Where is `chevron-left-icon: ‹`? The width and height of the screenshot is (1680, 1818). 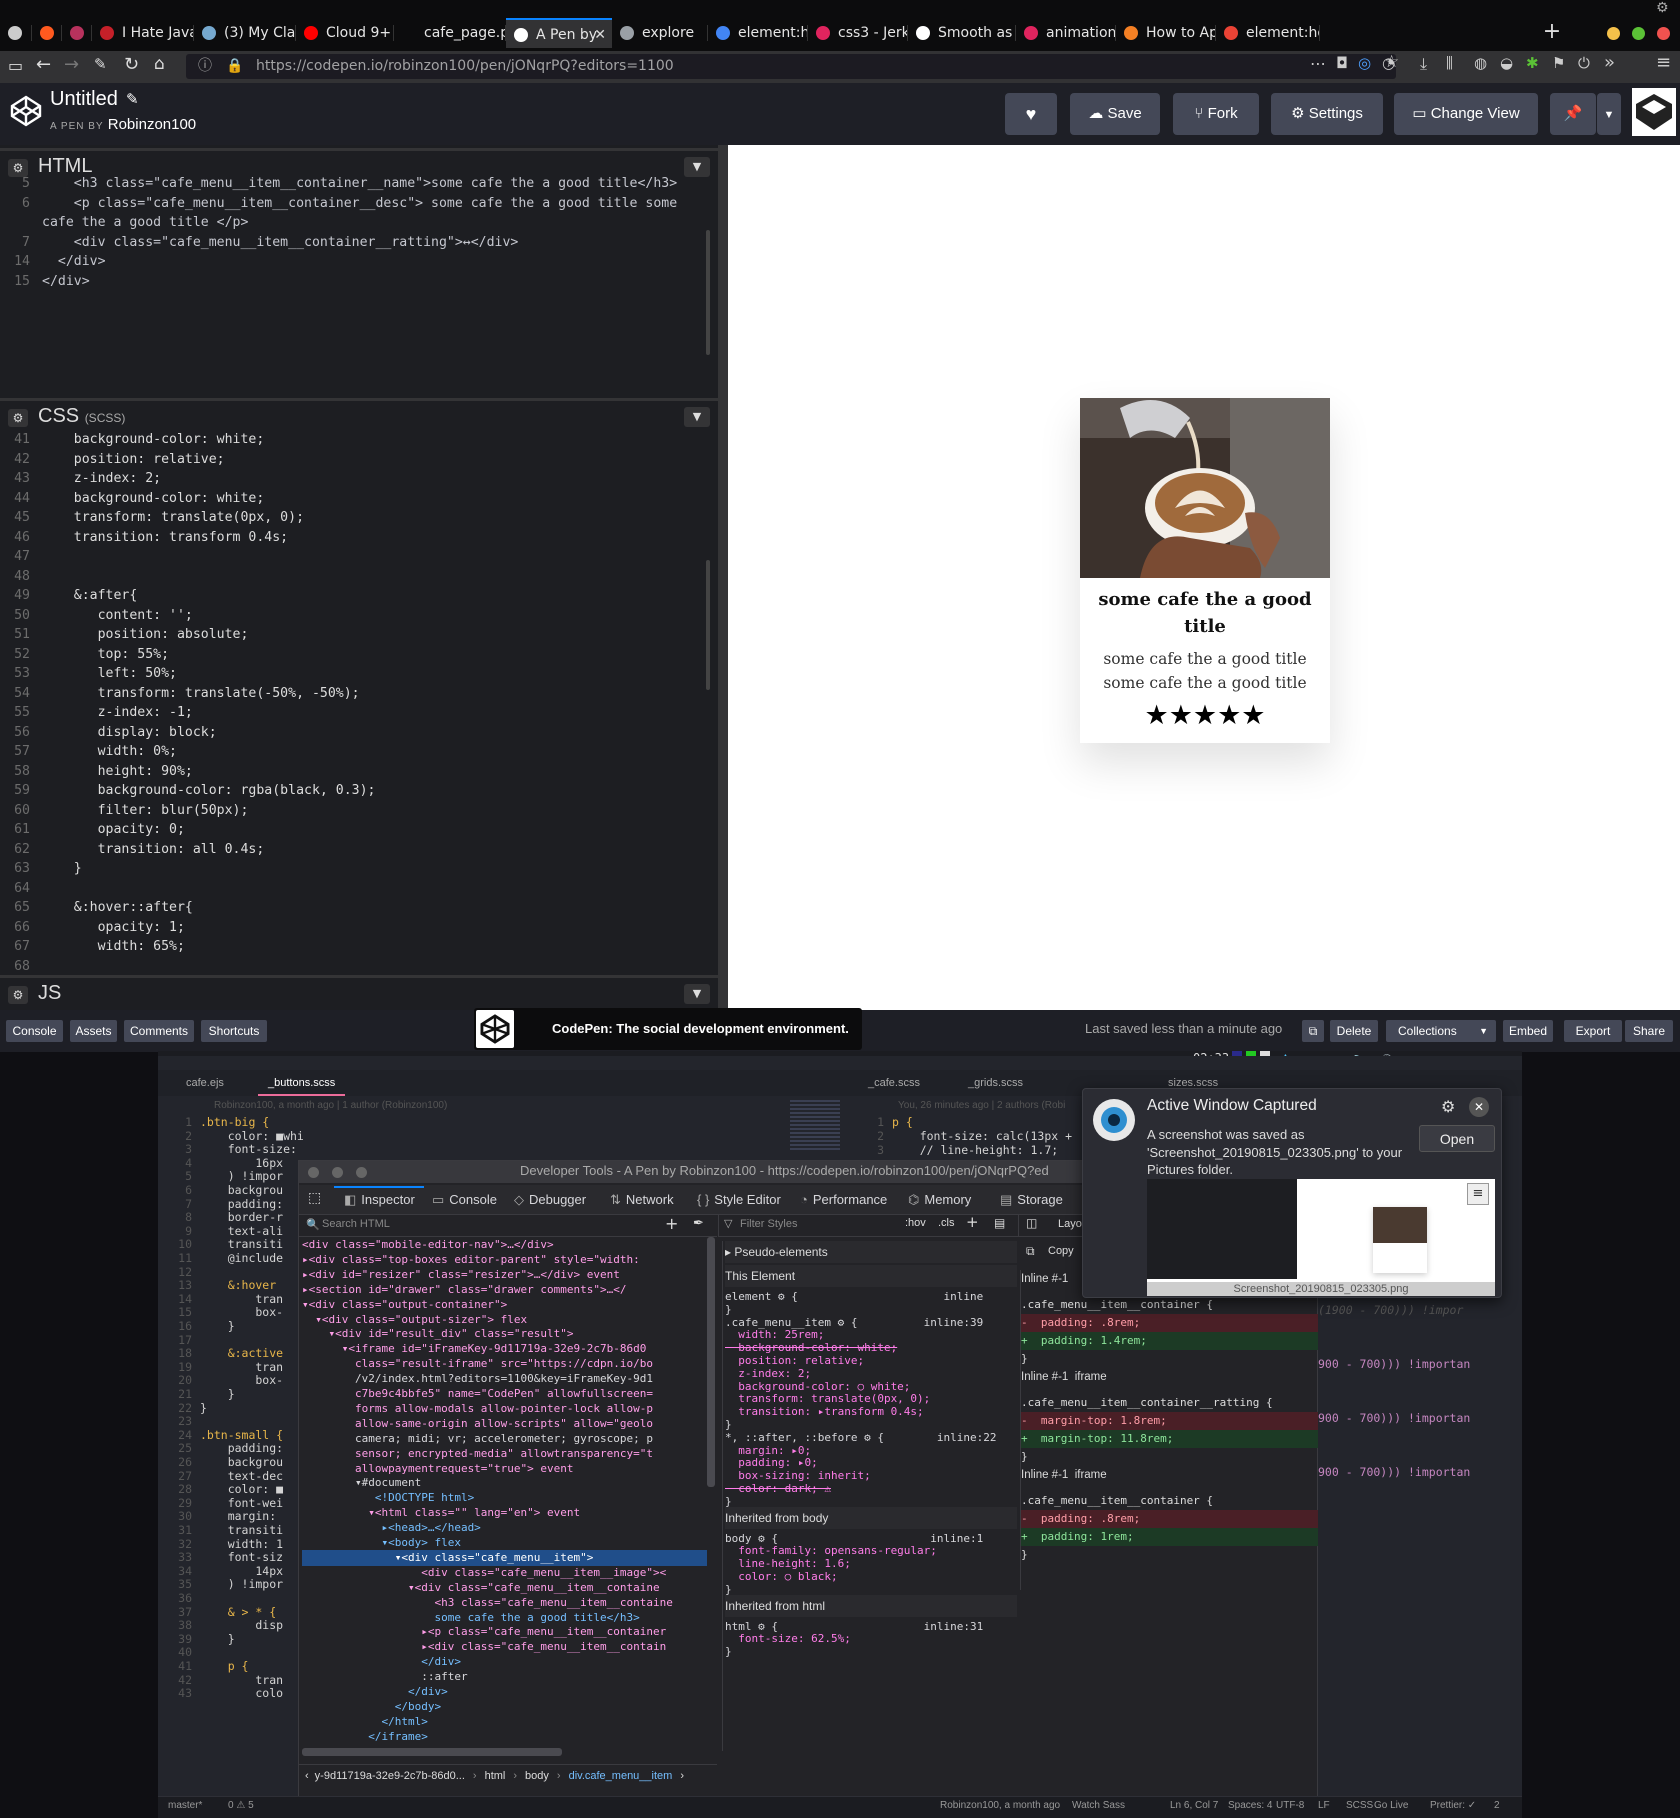
chevron-left-icon: ‹ is located at coordinates (307, 1776).